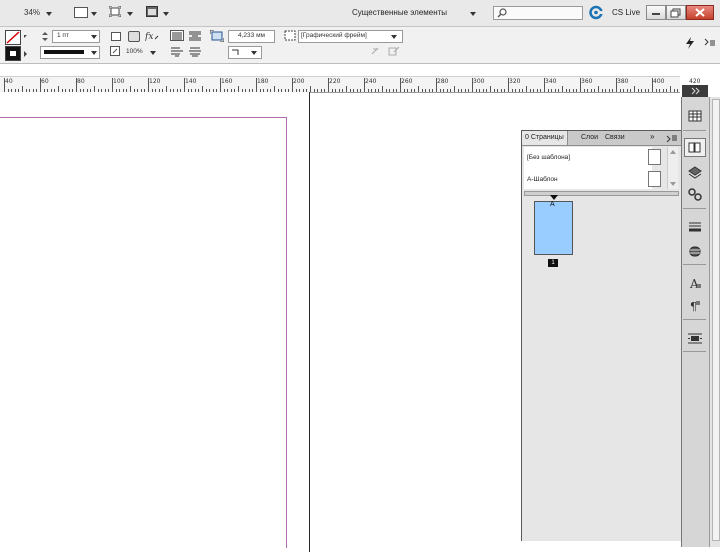 This screenshot has width=720, height=552. I want to click on text-wrap-jump-icon, so click(195, 35).